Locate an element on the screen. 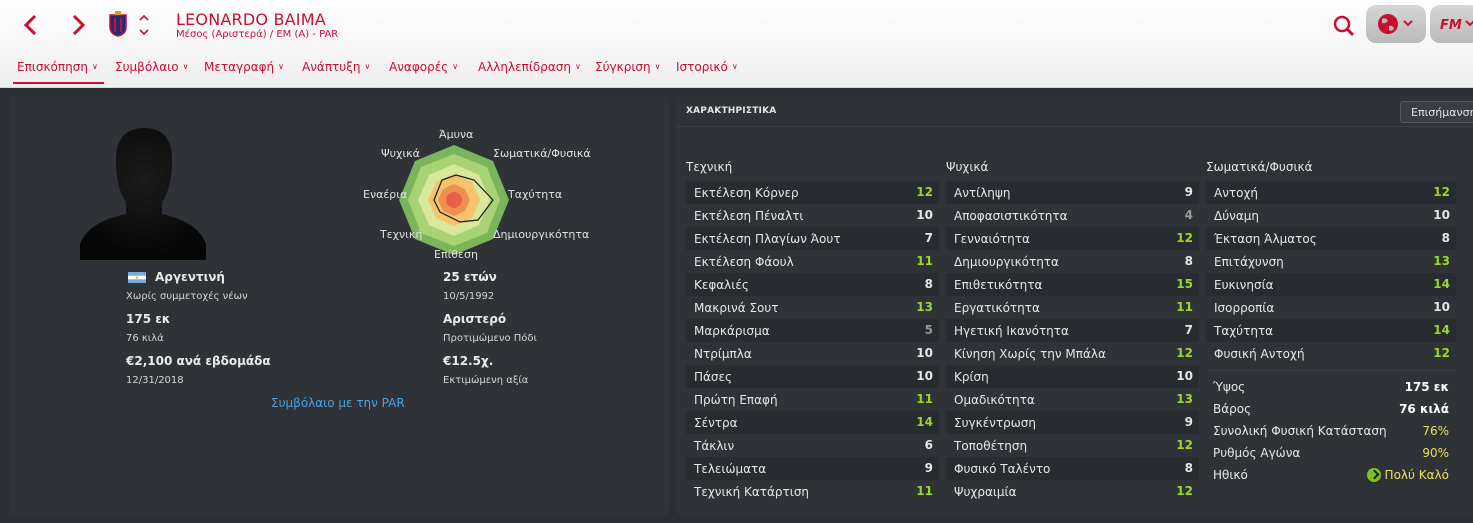 The height and width of the screenshot is (523, 1473). attribute-name: Ηγετική Ικανότητα is located at coordinates (1011, 331).